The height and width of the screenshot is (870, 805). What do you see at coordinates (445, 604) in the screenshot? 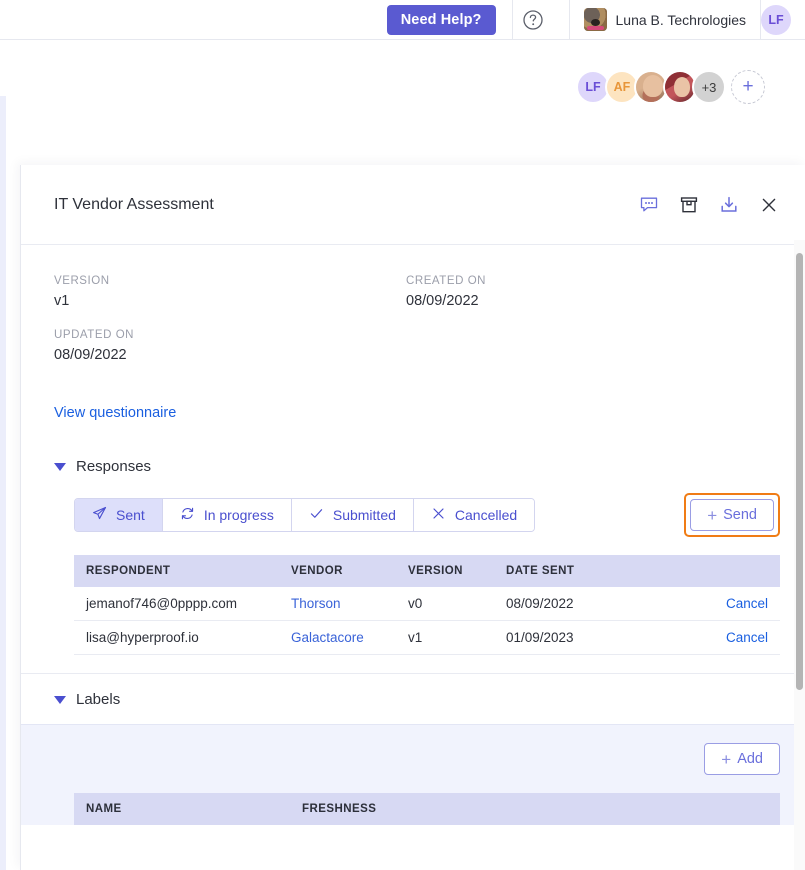
I see `cell-version: v0` at bounding box center [445, 604].